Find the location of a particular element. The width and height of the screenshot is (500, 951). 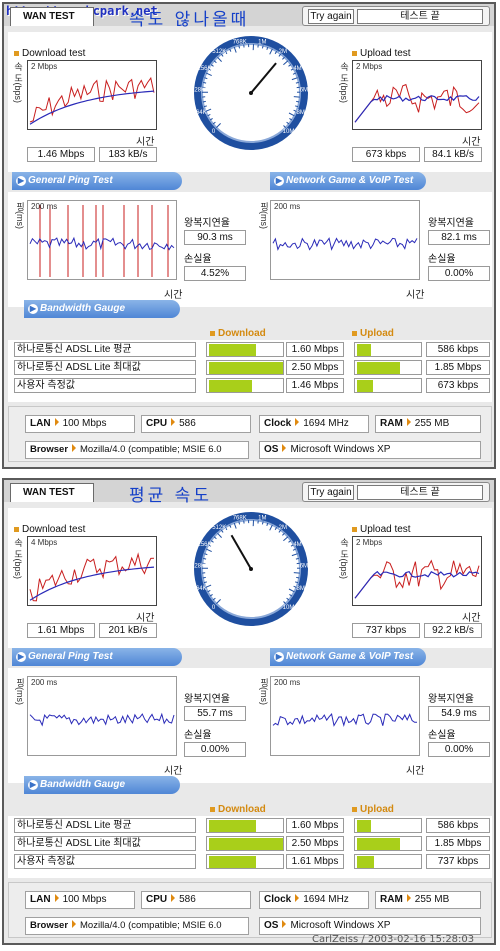

gauge-label: 64K is located at coordinates (201, 589).